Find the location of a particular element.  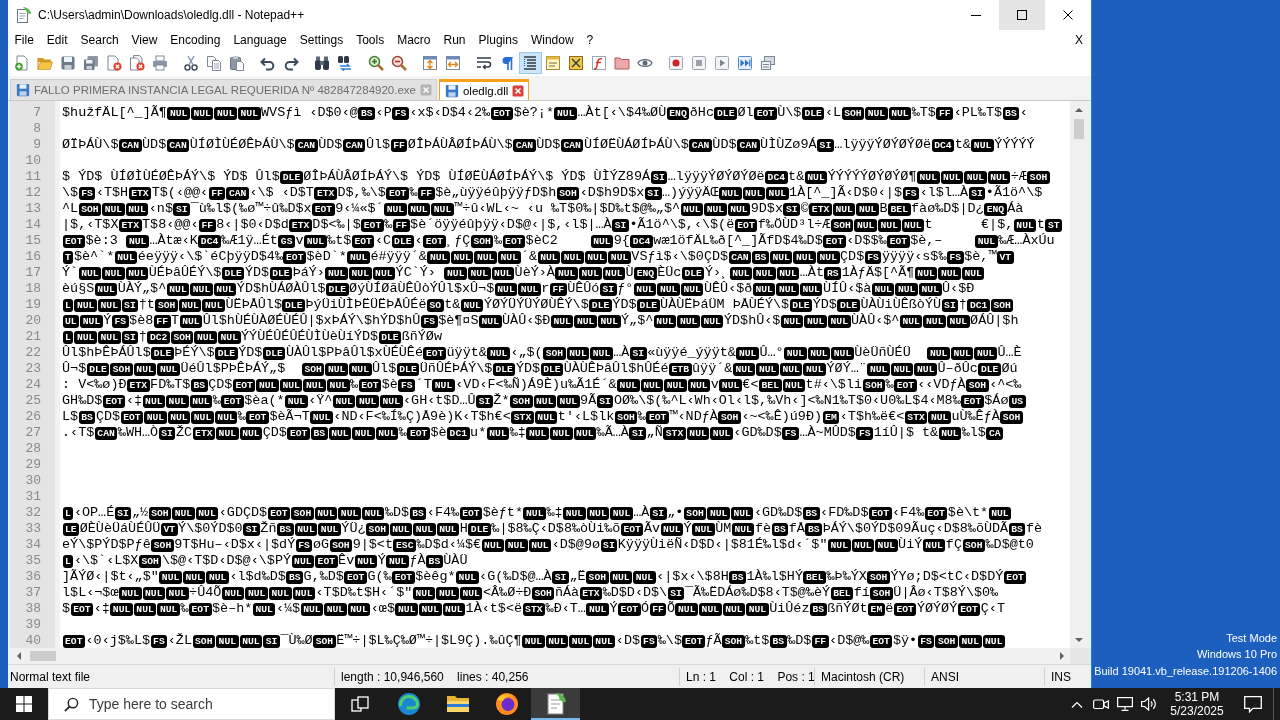

control-code: LE is located at coordinates (71, 529).